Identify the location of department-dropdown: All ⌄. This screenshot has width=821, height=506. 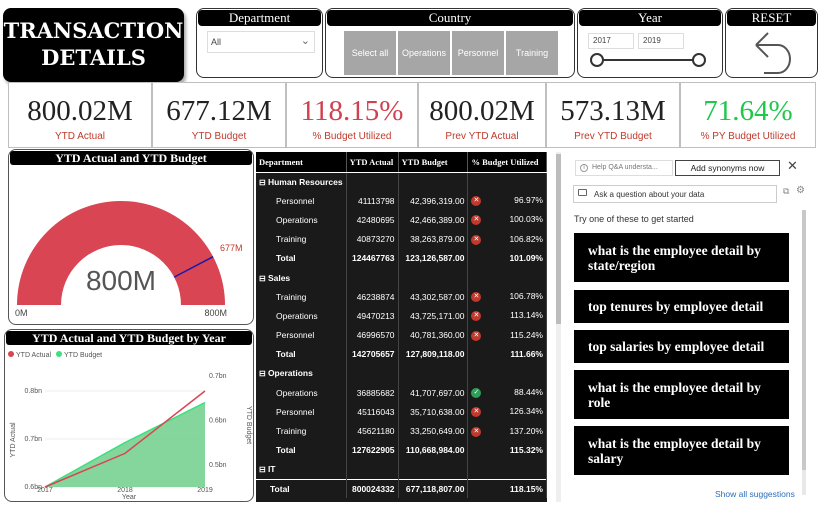
(261, 42).